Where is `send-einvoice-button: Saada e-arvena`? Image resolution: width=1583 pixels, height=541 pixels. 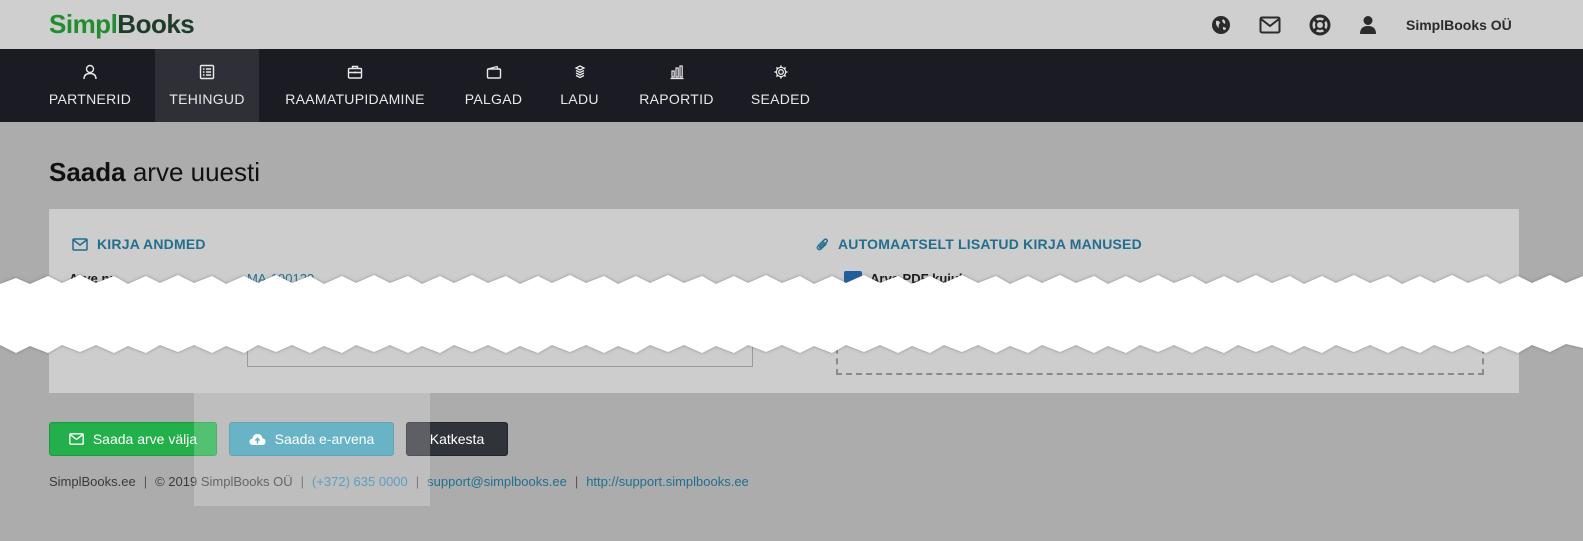 send-einvoice-button: Saada e-arvena is located at coordinates (311, 439).